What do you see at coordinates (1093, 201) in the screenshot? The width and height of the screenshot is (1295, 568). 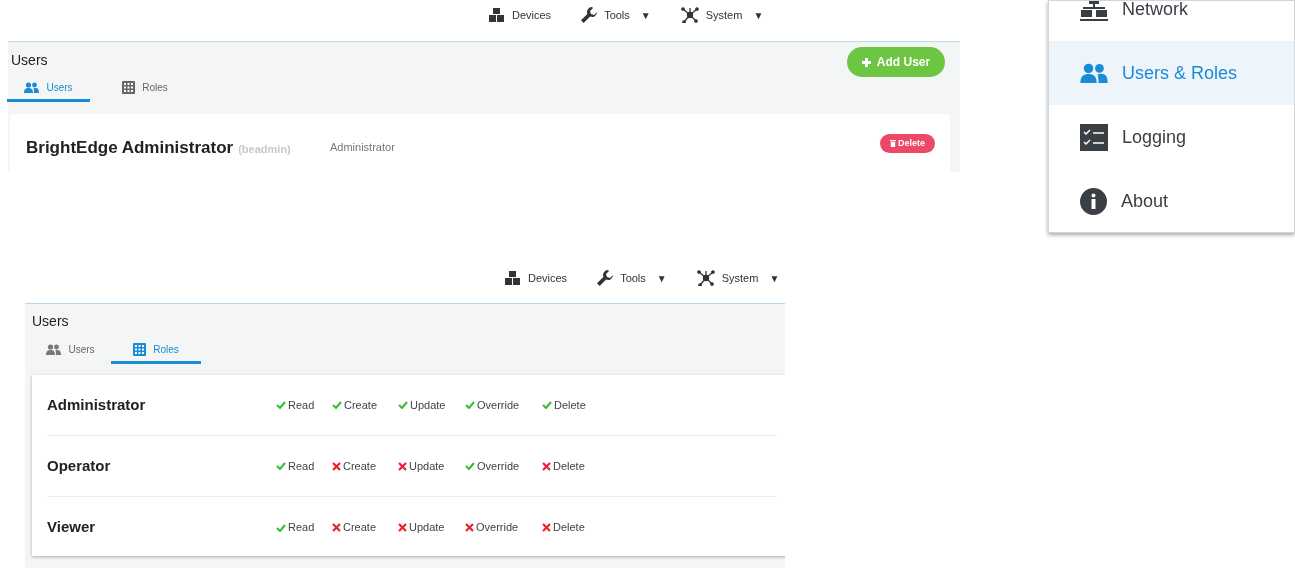 I see `info-icon` at bounding box center [1093, 201].